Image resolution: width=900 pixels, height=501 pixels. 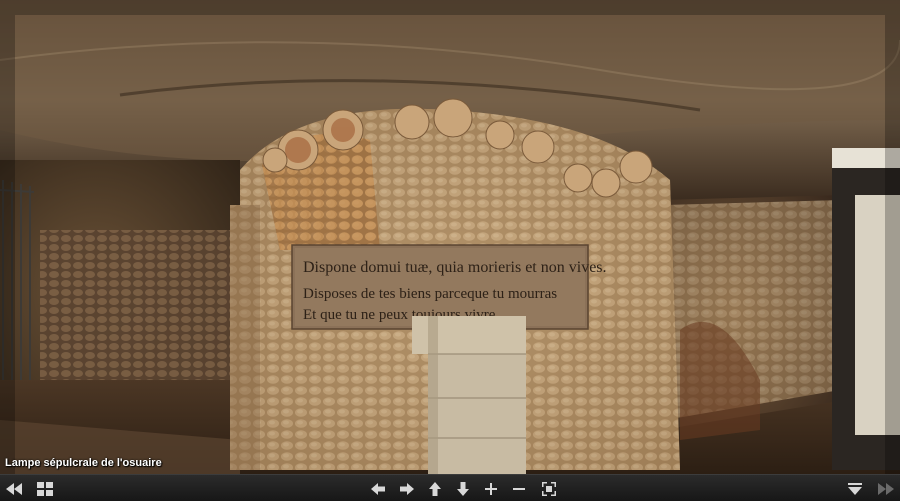 I want to click on zoom-in-icon, so click(x=491, y=488).